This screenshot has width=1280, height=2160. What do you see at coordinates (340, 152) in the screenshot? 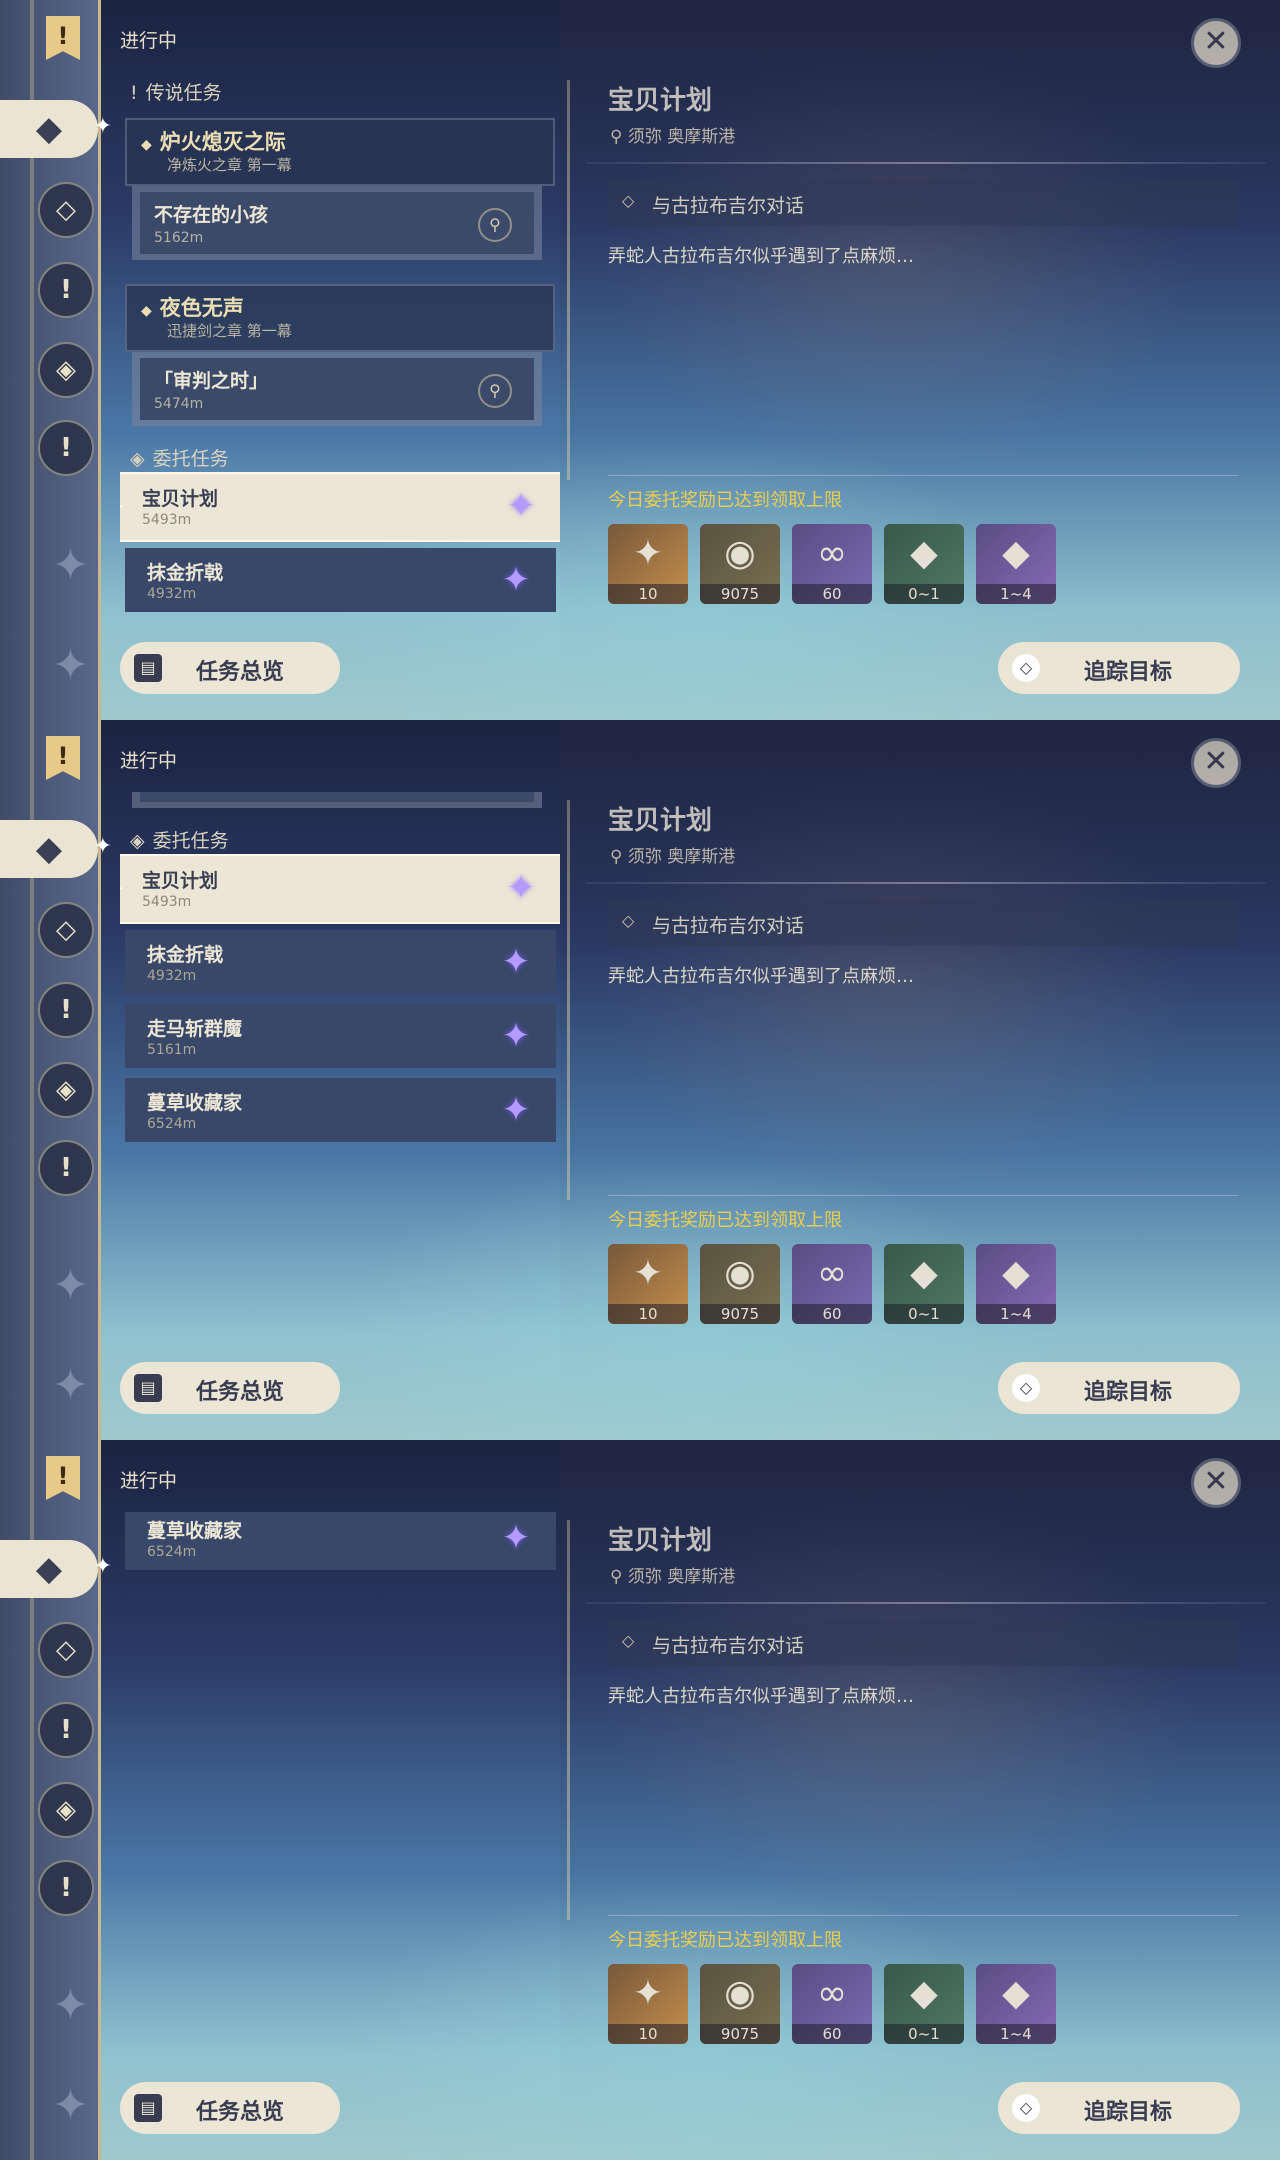
I see `legend-quest-card: ◆ 炉火熄灭之际 净炼火之章 第一幕` at bounding box center [340, 152].